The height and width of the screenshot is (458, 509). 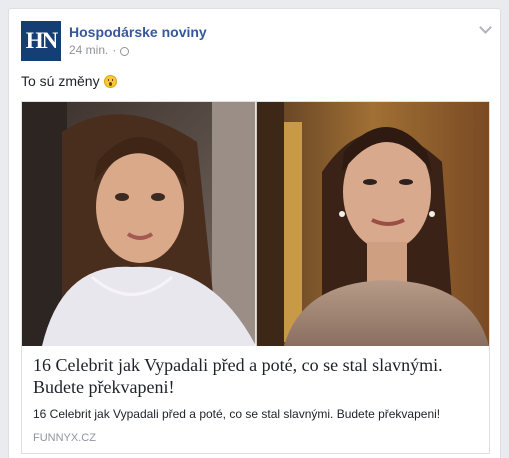 I want to click on post-message-text: To sú změny, so click(x=60, y=81).